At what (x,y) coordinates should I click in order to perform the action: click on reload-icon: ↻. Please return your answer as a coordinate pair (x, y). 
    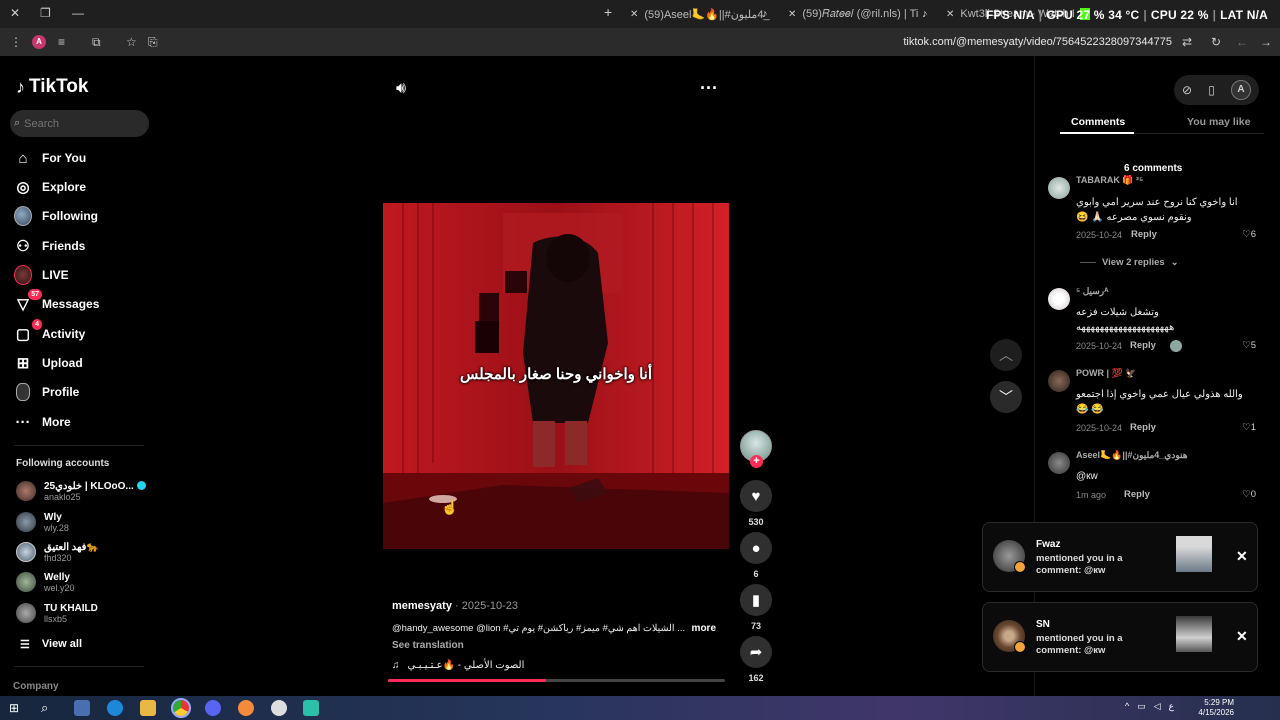
    Looking at the image, I should click on (1216, 42).